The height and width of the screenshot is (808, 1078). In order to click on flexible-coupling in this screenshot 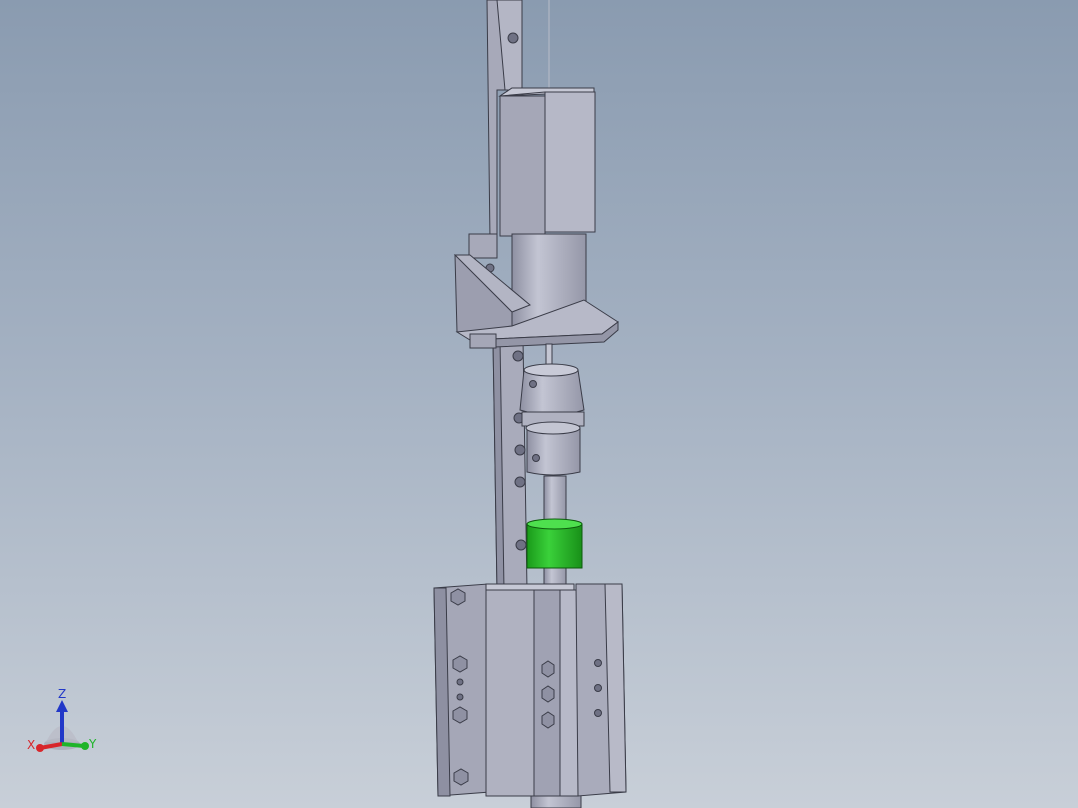, I will do `click(552, 419)`.